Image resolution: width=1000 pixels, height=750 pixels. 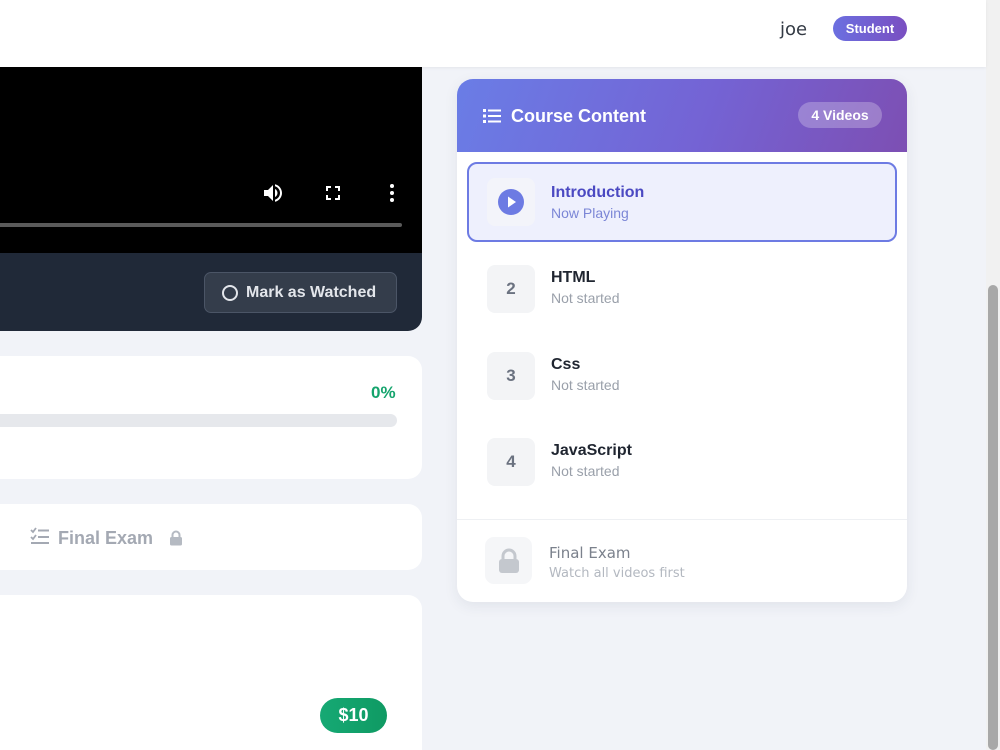 What do you see at coordinates (311, 292) in the screenshot?
I see `mark-as-watched-label: Mark as Watched` at bounding box center [311, 292].